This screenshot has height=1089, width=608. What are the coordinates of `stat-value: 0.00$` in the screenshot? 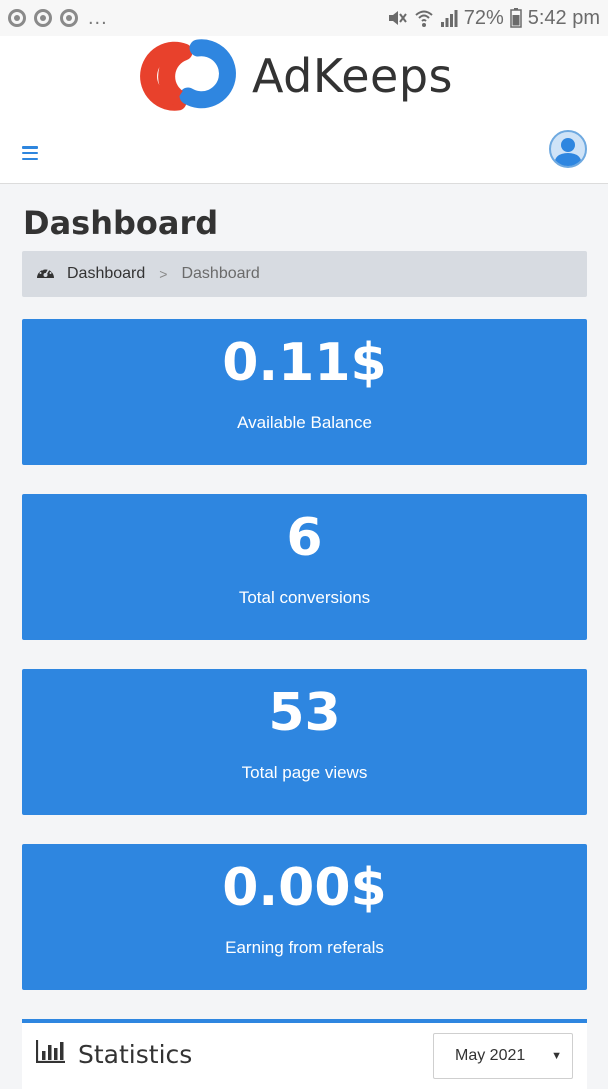 It's located at (304, 888).